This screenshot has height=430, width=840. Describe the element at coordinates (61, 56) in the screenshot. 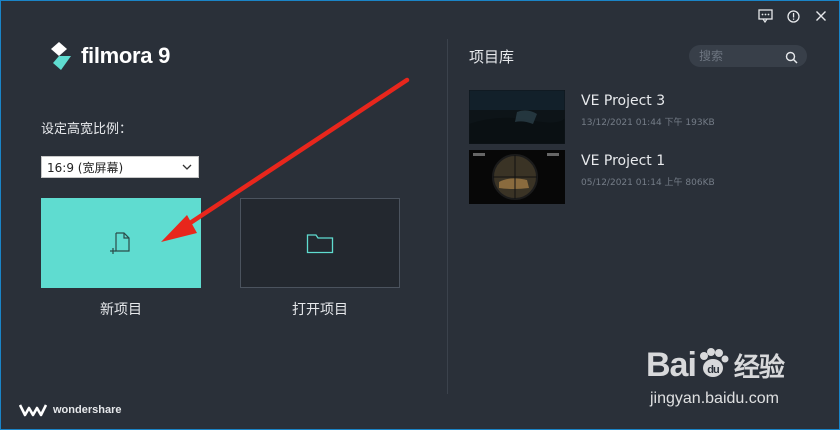

I see `filmora-logo-icon` at that location.